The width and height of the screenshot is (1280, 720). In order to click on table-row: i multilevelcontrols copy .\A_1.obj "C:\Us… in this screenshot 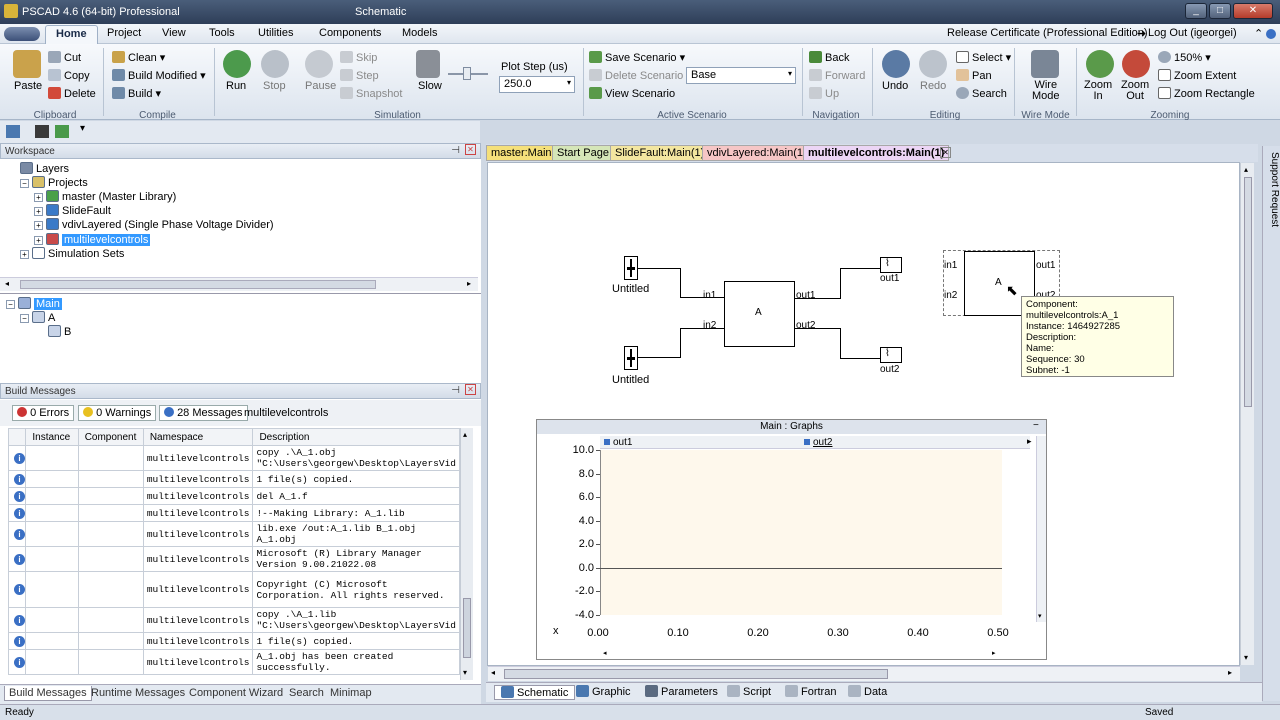, I will do `click(234, 458)`.